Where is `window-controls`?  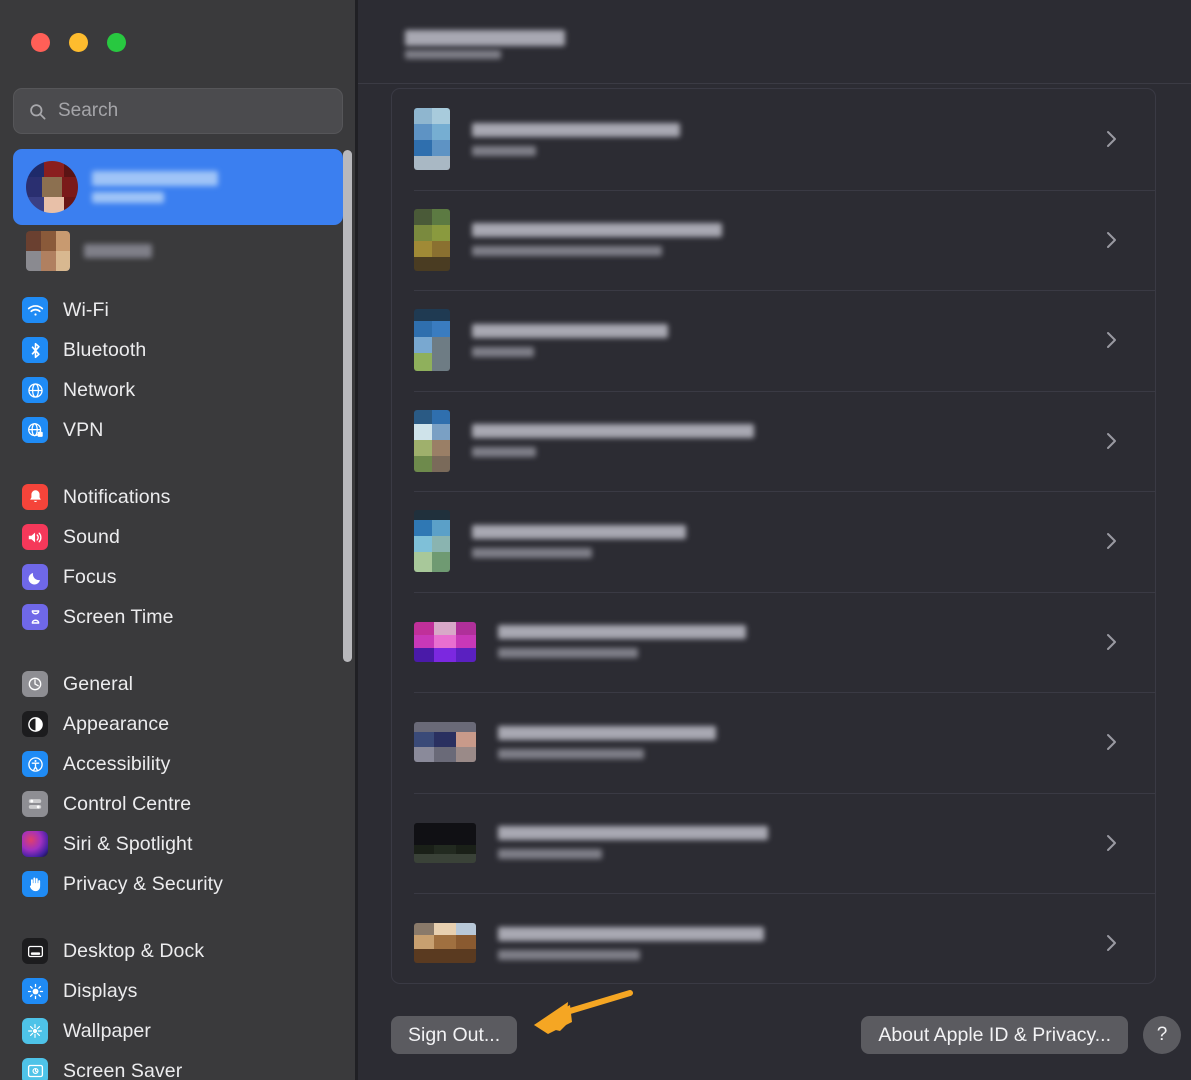
window-controls is located at coordinates (78, 42).